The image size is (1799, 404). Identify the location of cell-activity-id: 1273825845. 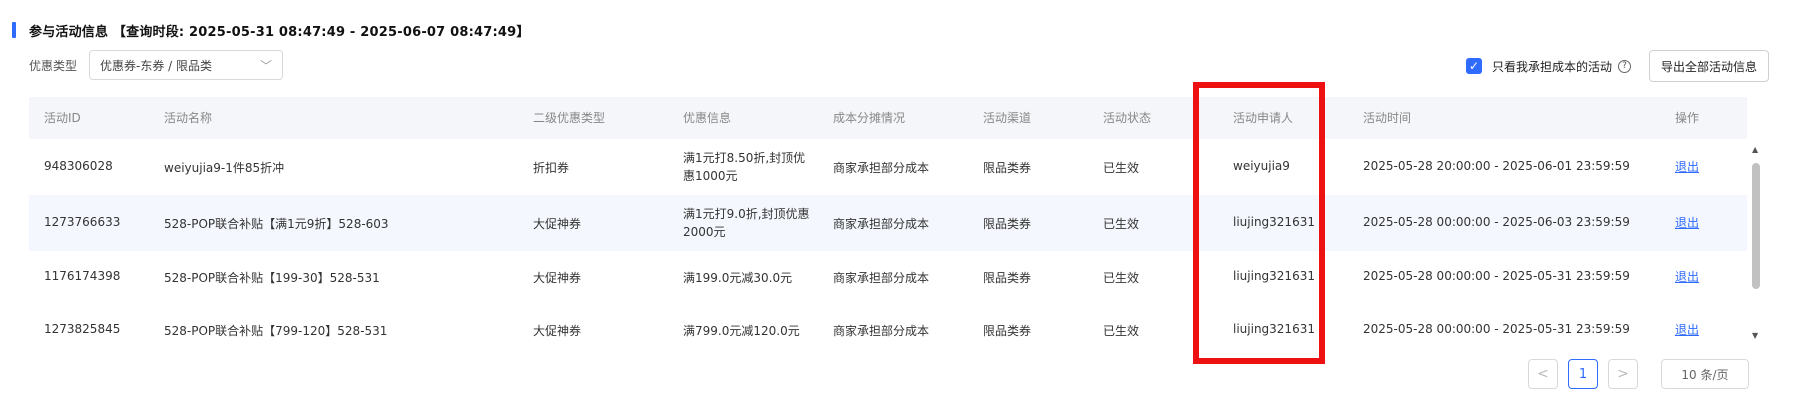
(82, 329).